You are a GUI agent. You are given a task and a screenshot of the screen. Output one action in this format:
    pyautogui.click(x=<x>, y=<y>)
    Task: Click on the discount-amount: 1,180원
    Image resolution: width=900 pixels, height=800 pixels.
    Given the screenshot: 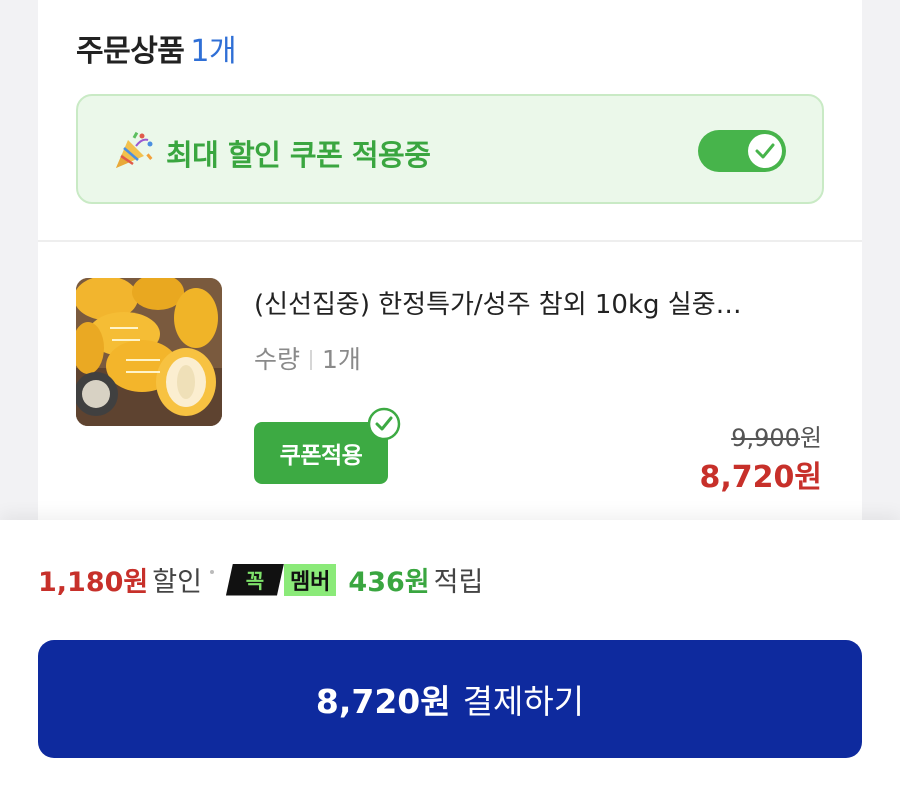 What is the action you would take?
    pyautogui.click(x=93, y=582)
    